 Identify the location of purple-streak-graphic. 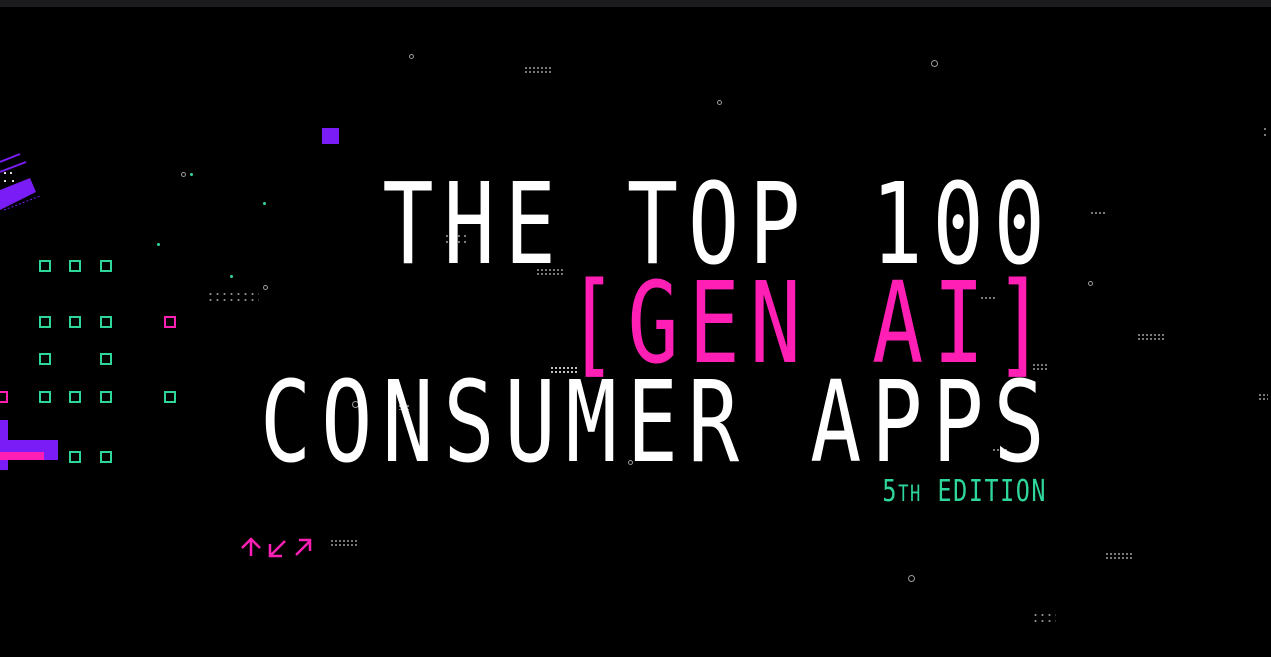
(20, 182).